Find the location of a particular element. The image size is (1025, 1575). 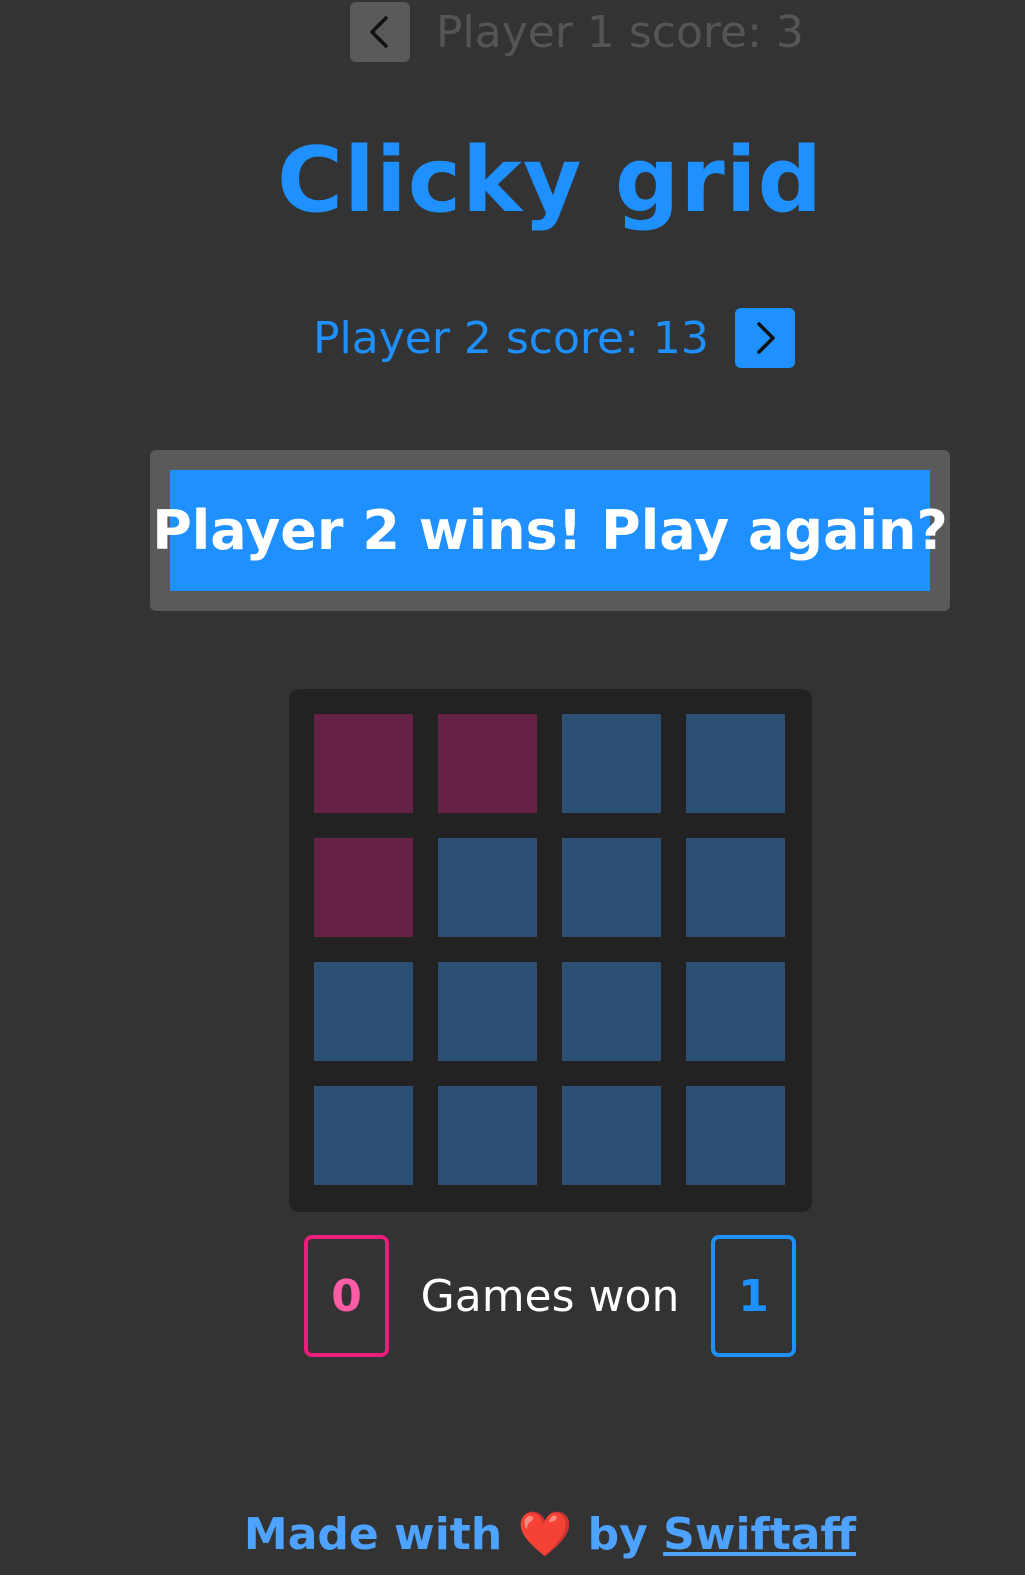

player1-score: Player 1 score: 3 is located at coordinates (620, 32).